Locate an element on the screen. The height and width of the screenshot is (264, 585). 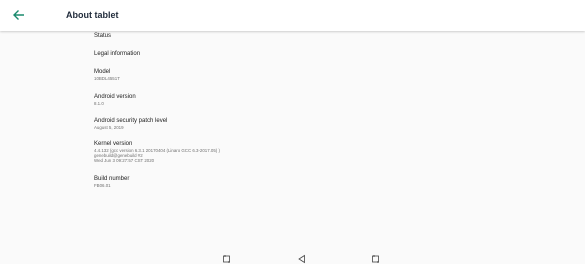
item-title: Build number is located at coordinates (112, 179).